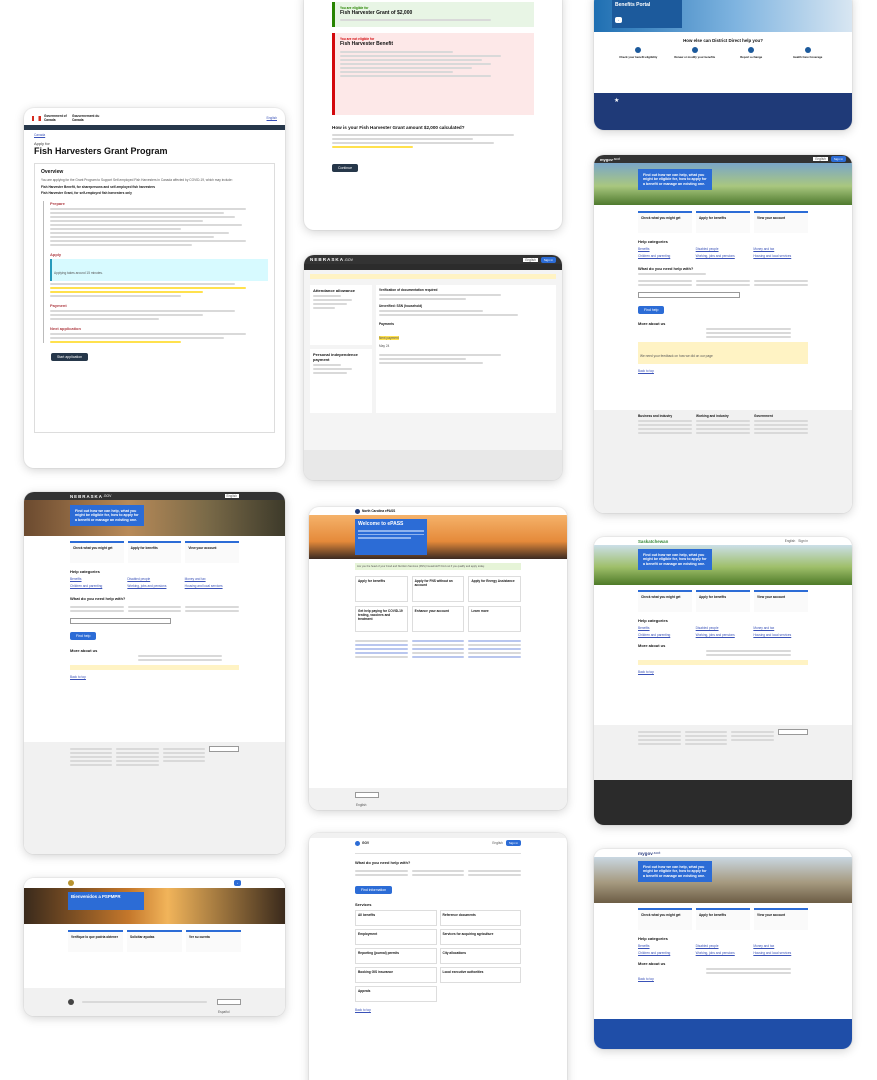  I want to click on portal-button: ›, so click(618, 20).